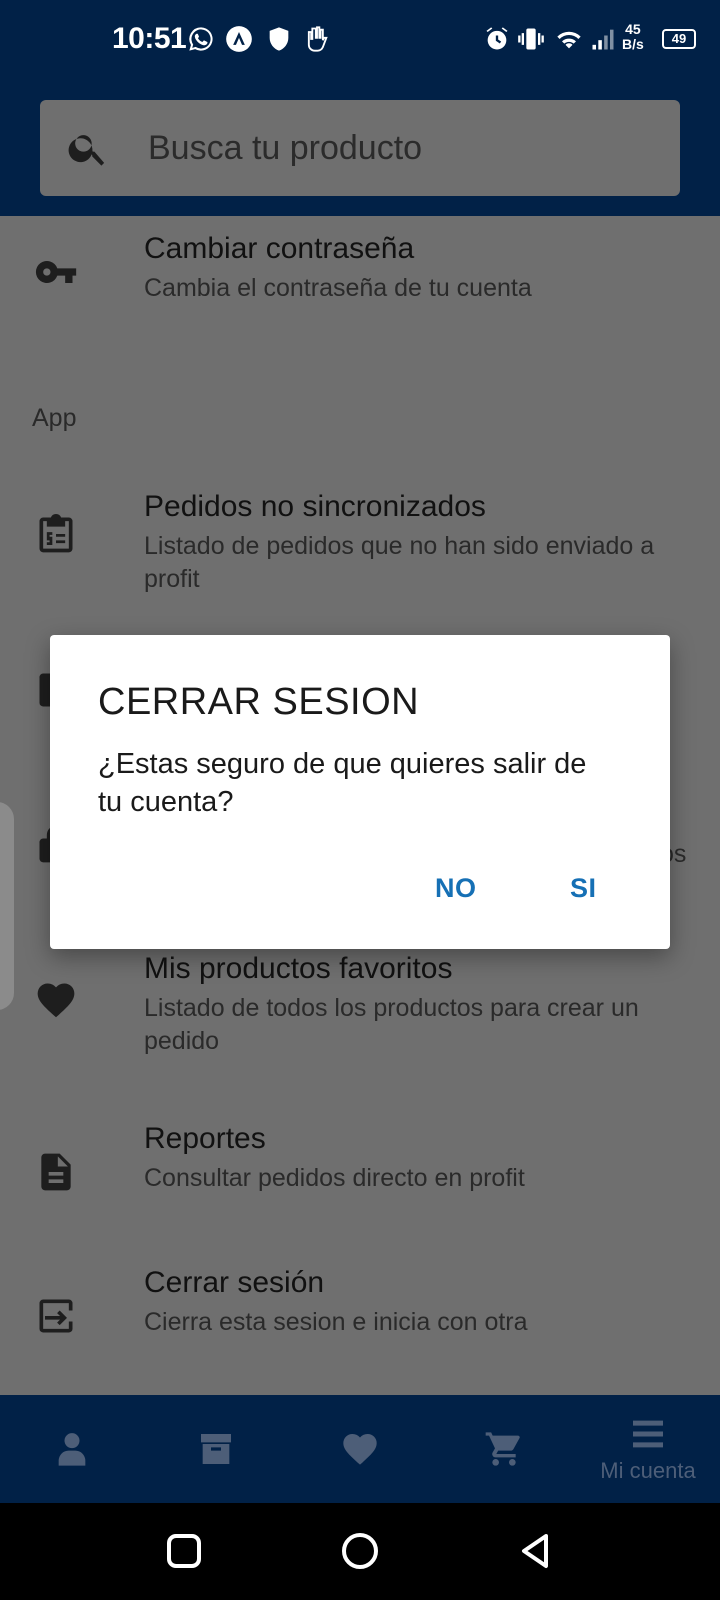  Describe the element at coordinates (205, 1138) in the screenshot. I see `list-item-title: Reportes` at that location.